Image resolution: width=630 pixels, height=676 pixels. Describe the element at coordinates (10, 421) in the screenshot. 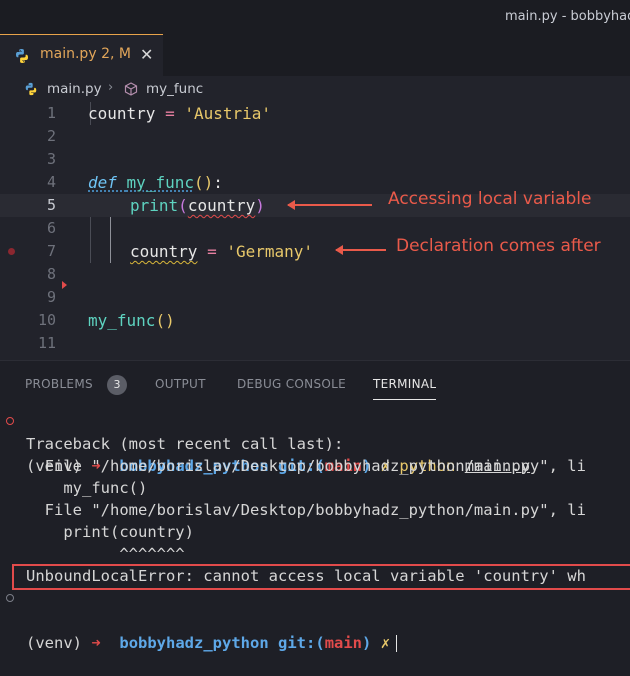

I see `command-error-icon` at that location.